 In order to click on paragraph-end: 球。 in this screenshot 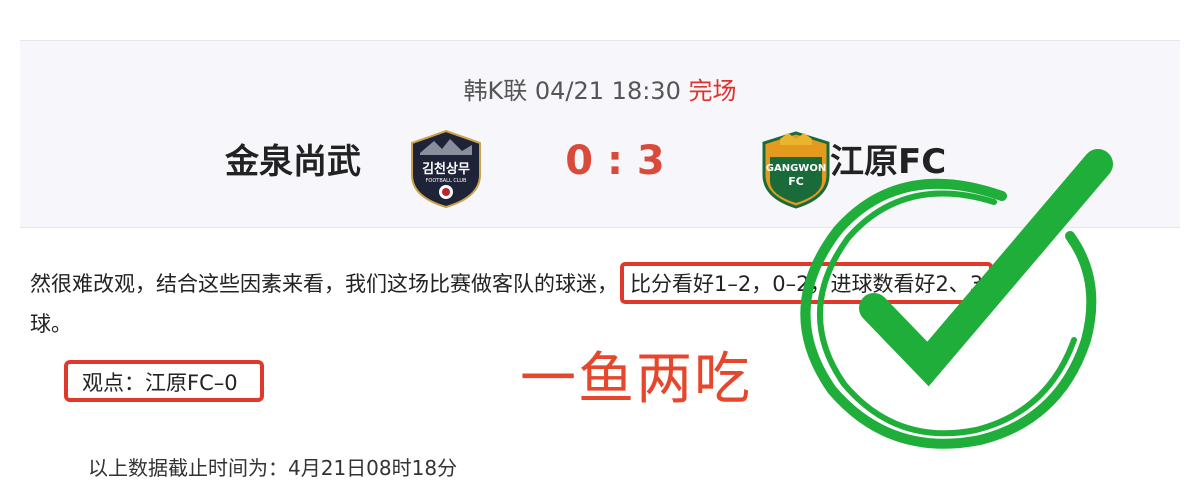, I will do `click(51, 324)`.